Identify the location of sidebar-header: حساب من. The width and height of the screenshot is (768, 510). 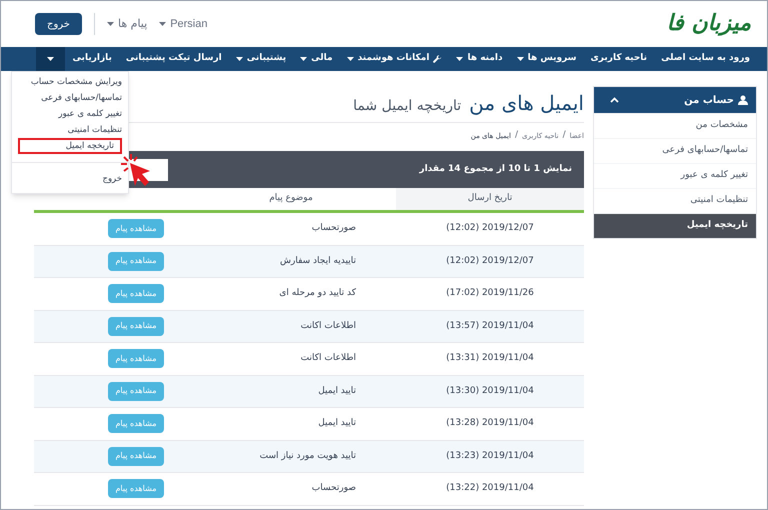
(675, 100).